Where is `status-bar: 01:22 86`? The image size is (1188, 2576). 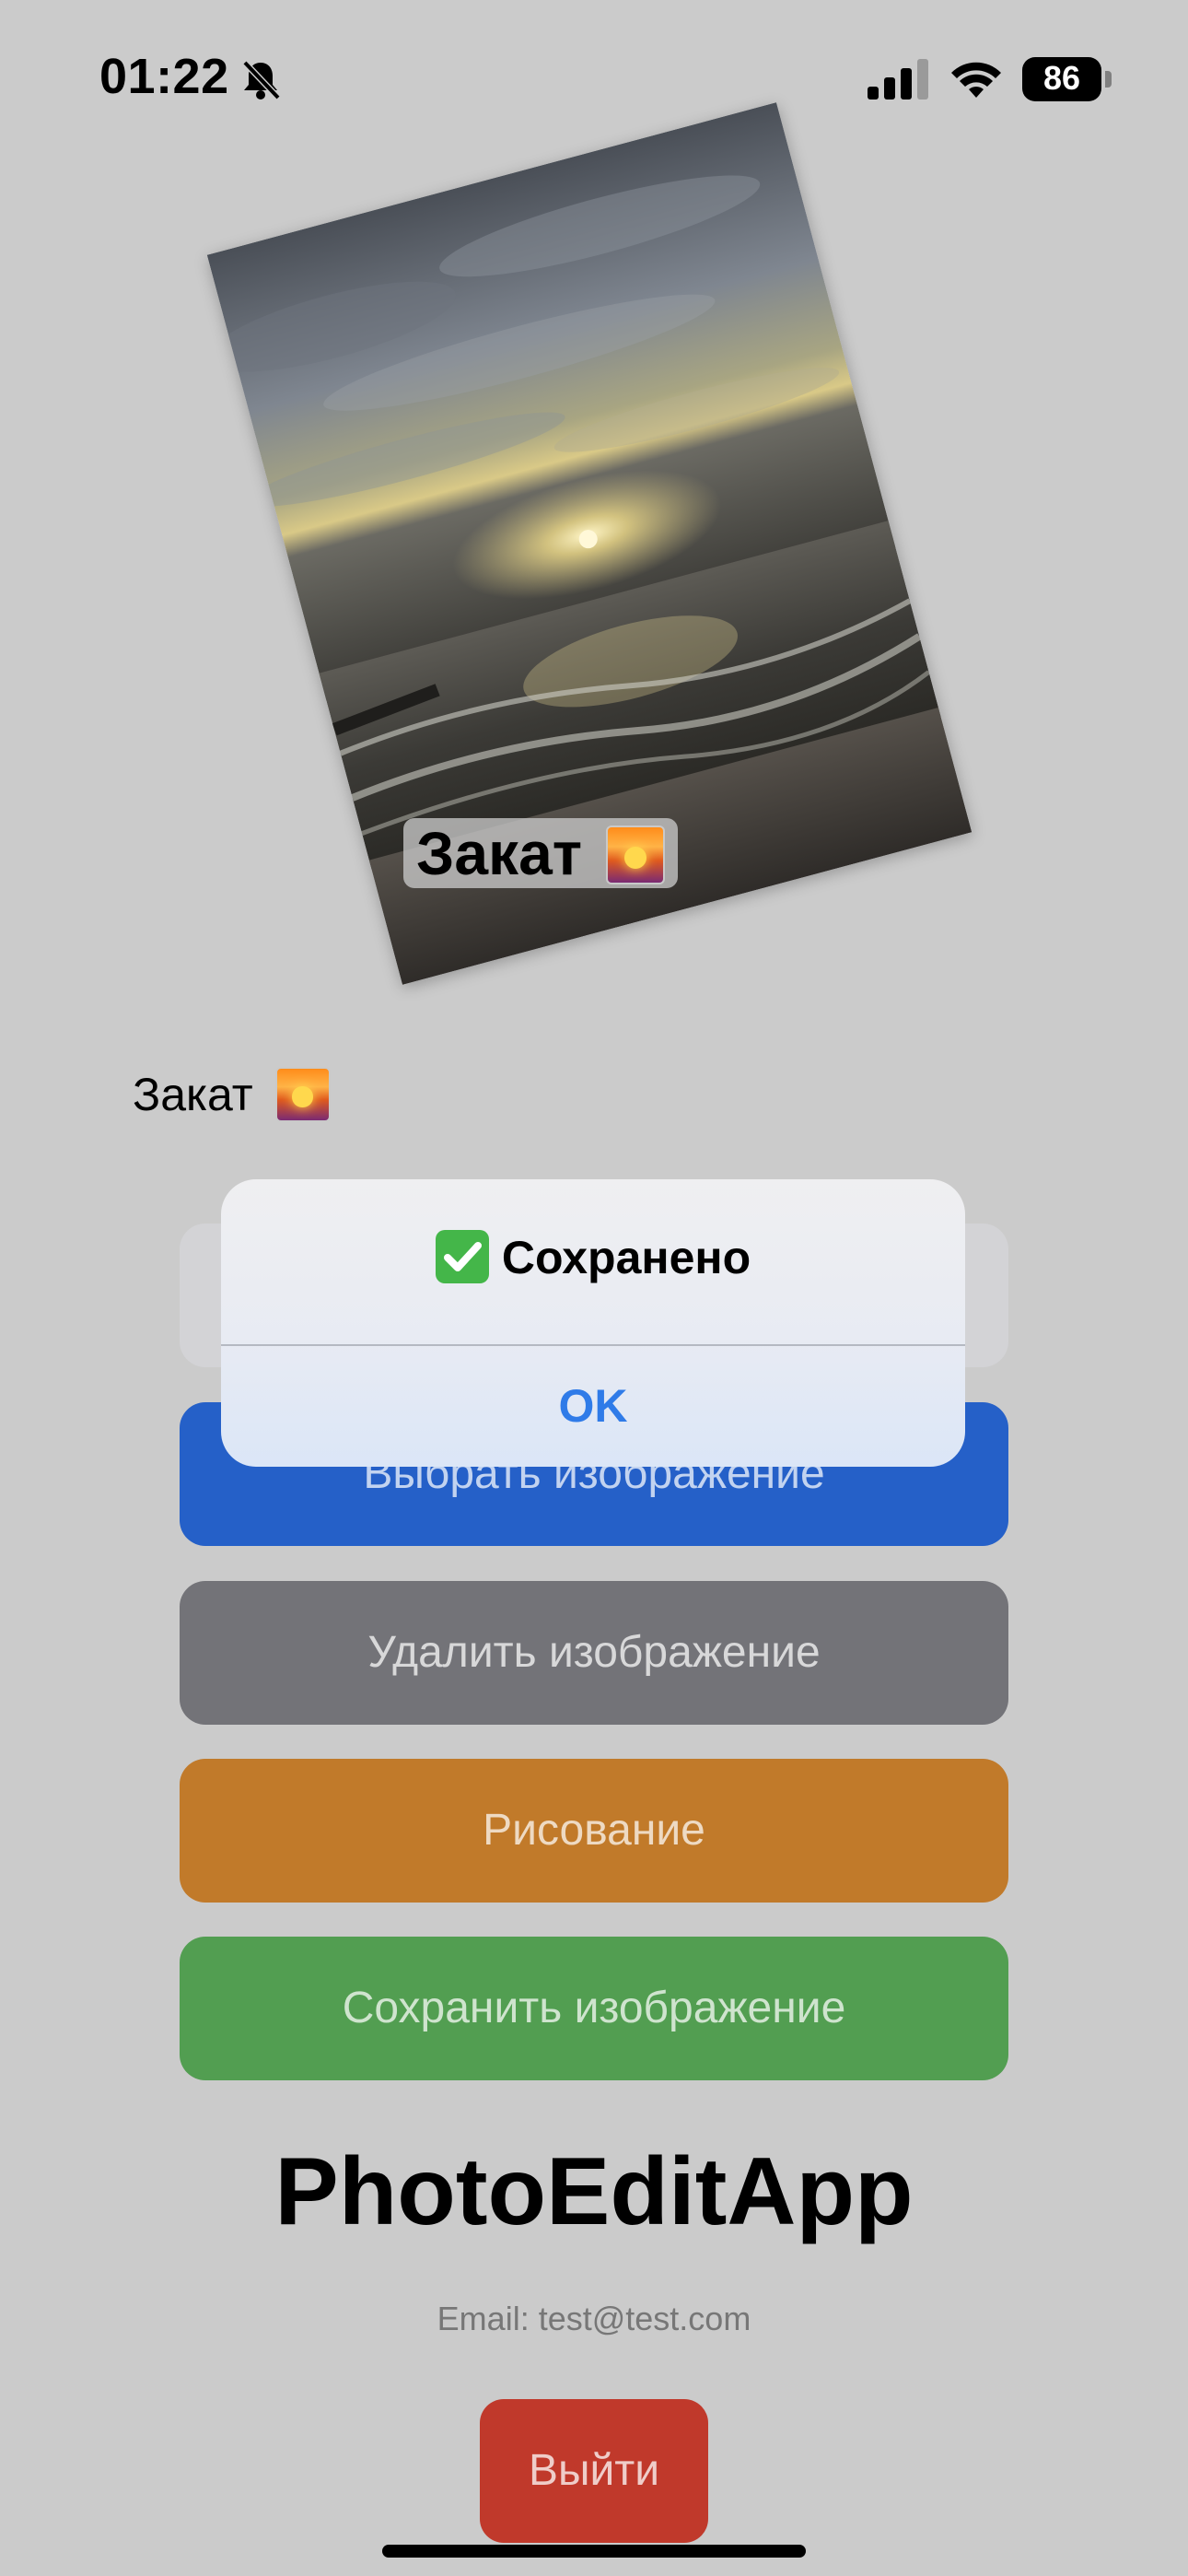
status-bar: 01:22 86 is located at coordinates (594, 69).